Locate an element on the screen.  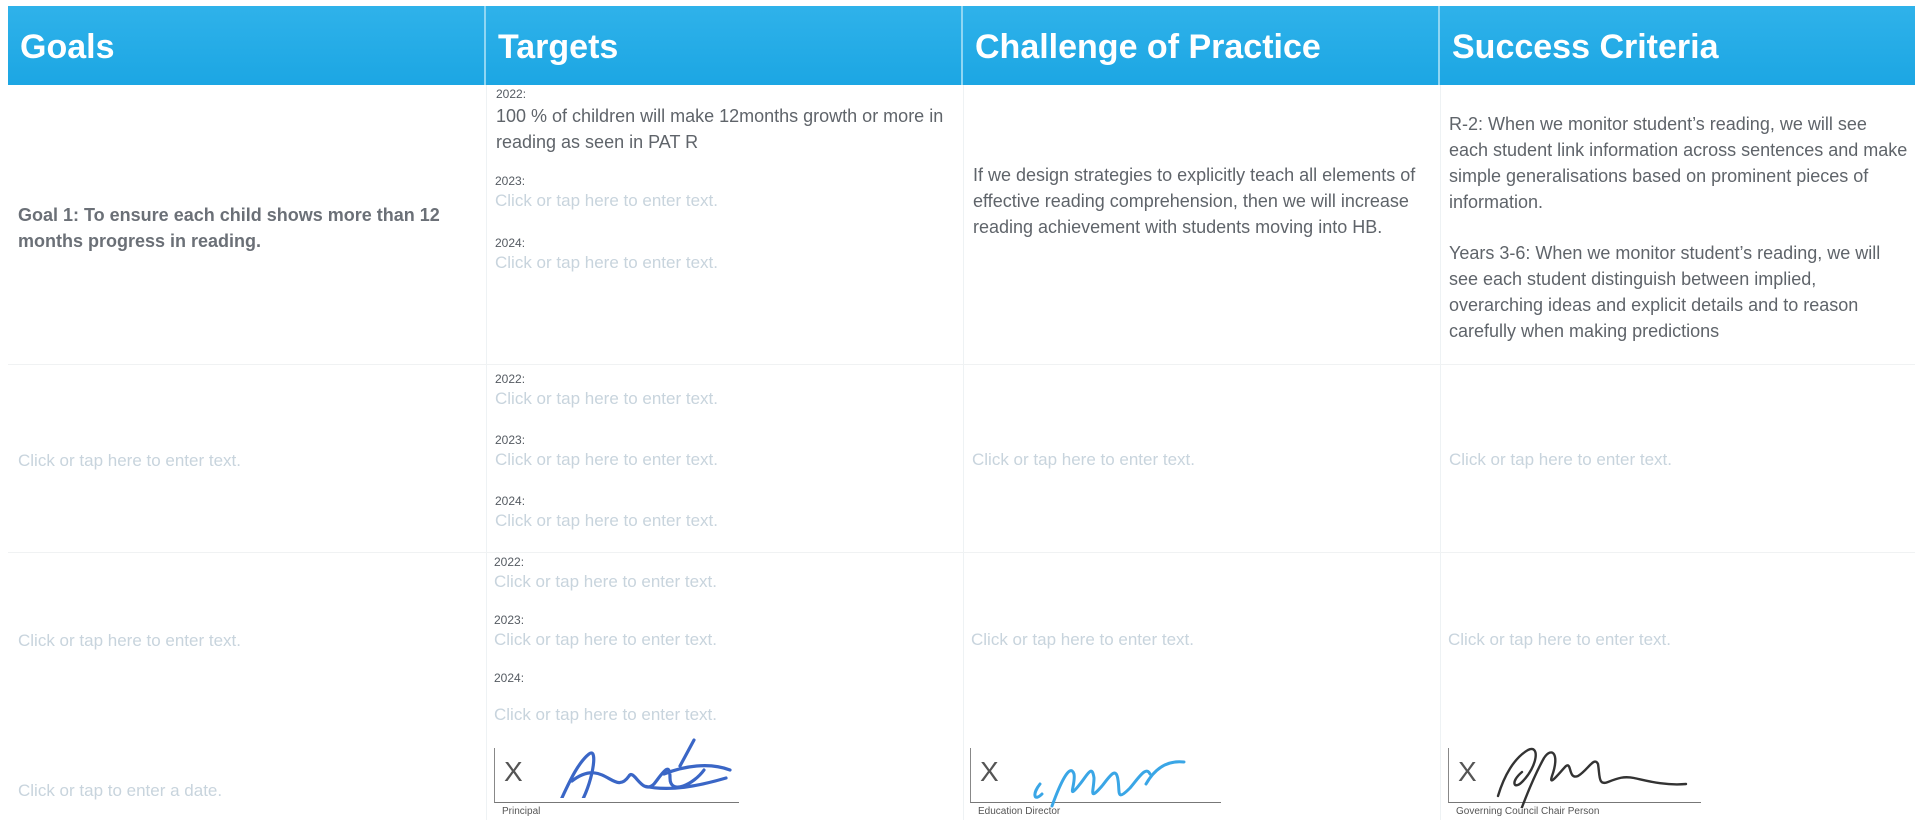
goal-3-field: Click or tap here to enter text. is located at coordinates (129, 641).